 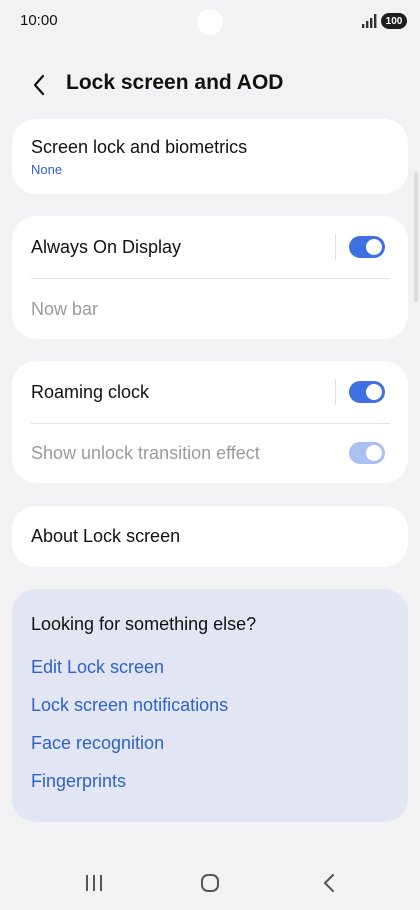 I want to click on scroll-indicator, so click(x=416, y=237).